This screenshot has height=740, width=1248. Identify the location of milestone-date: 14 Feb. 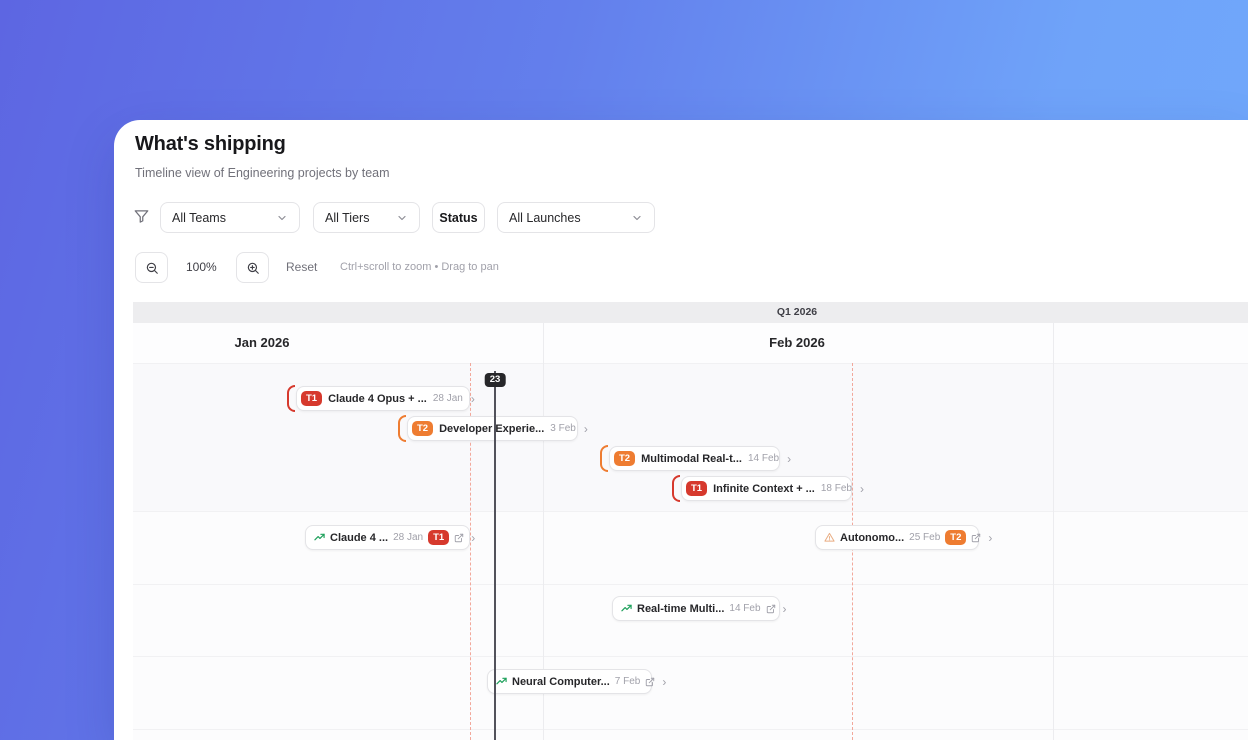
(745, 608).